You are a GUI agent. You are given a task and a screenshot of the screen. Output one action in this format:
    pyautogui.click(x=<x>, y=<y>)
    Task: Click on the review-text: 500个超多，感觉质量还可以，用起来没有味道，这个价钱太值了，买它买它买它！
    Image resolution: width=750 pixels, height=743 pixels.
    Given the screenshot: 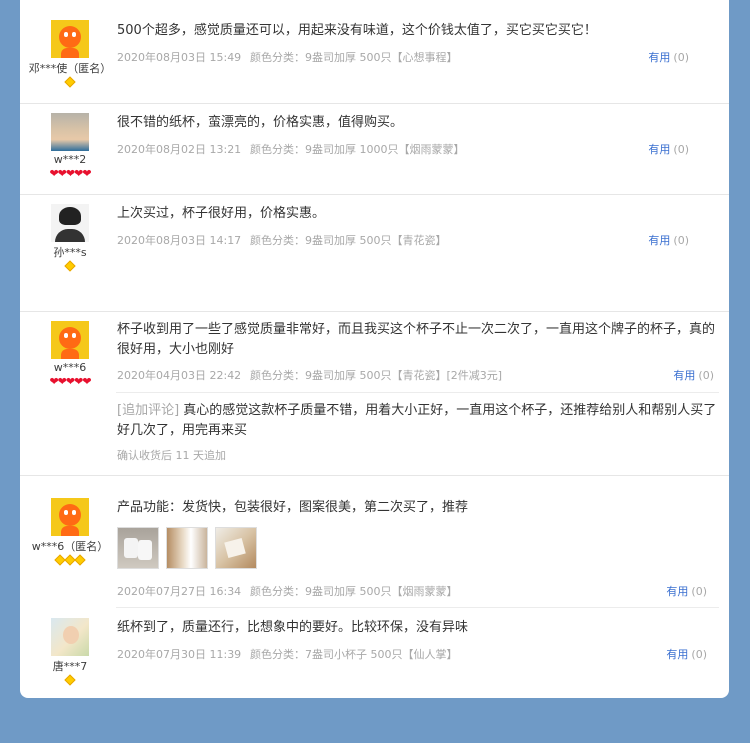 What is the action you would take?
    pyautogui.click(x=357, y=30)
    